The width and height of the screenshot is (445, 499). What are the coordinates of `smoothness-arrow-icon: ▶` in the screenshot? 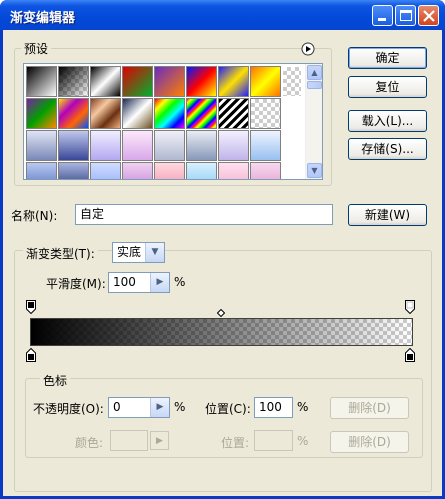 It's located at (159, 282).